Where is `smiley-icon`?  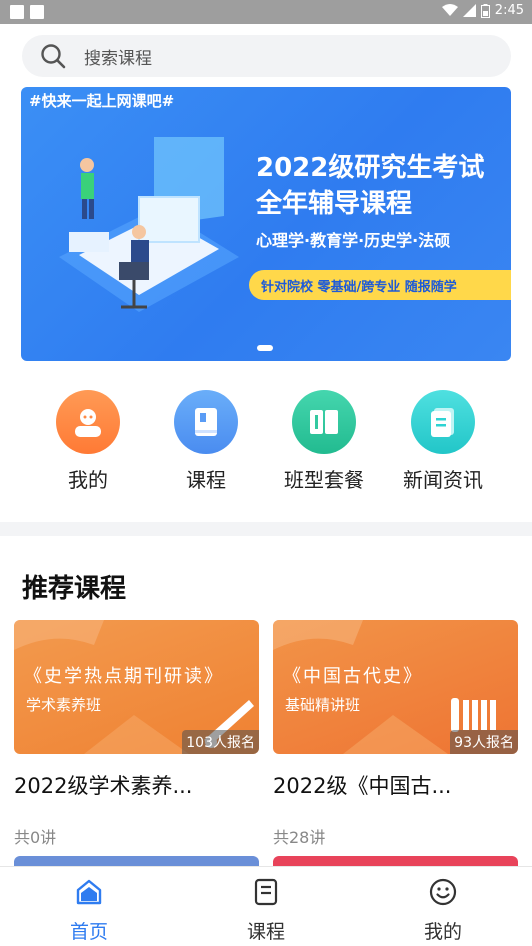
smiley-icon is located at coordinates (443, 892).